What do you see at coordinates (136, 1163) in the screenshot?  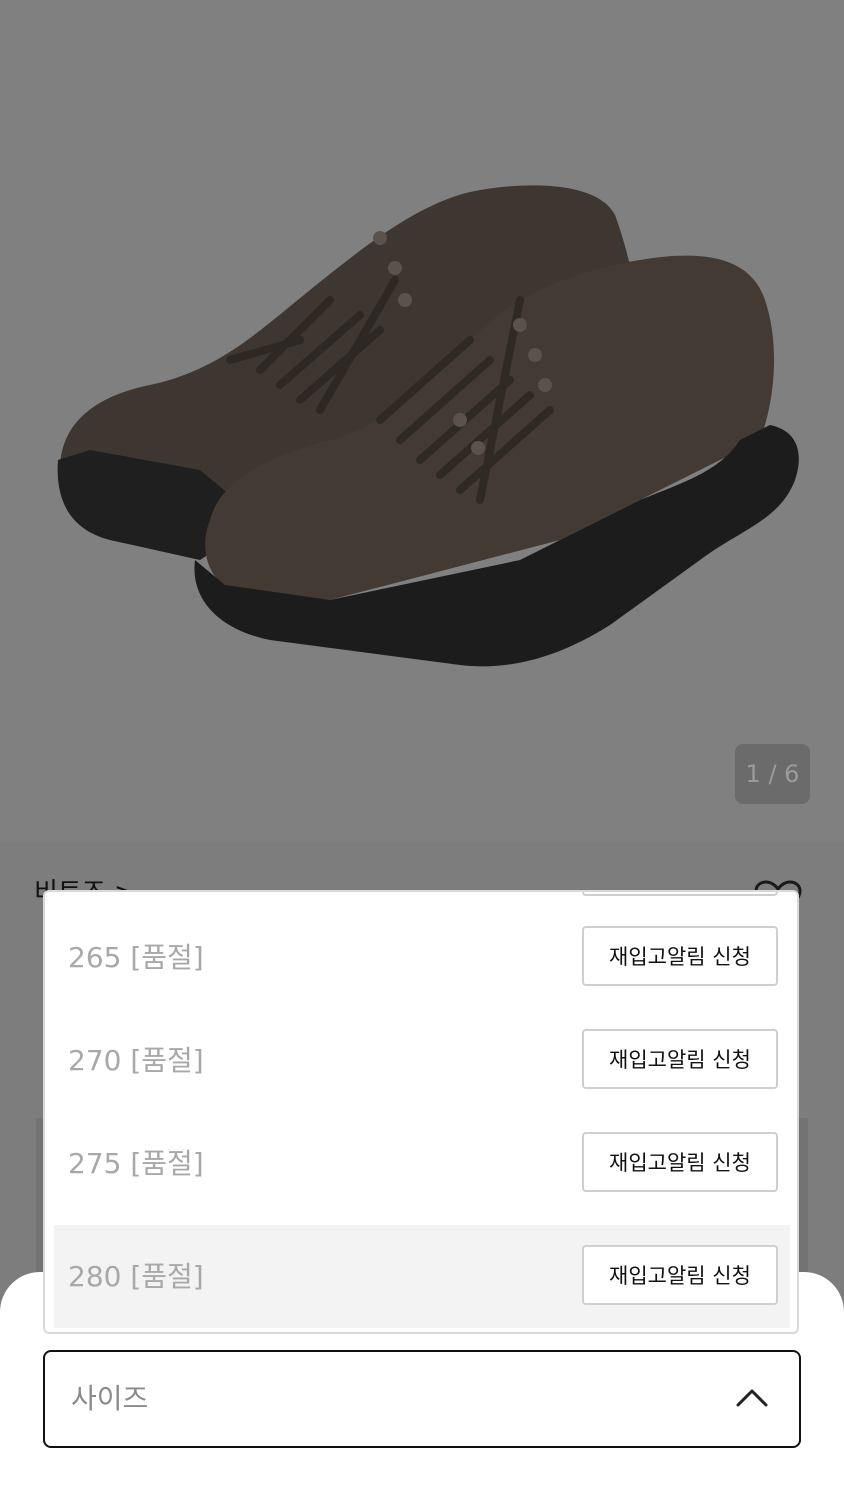 I see `size-option-label: 275 [품절]` at bounding box center [136, 1163].